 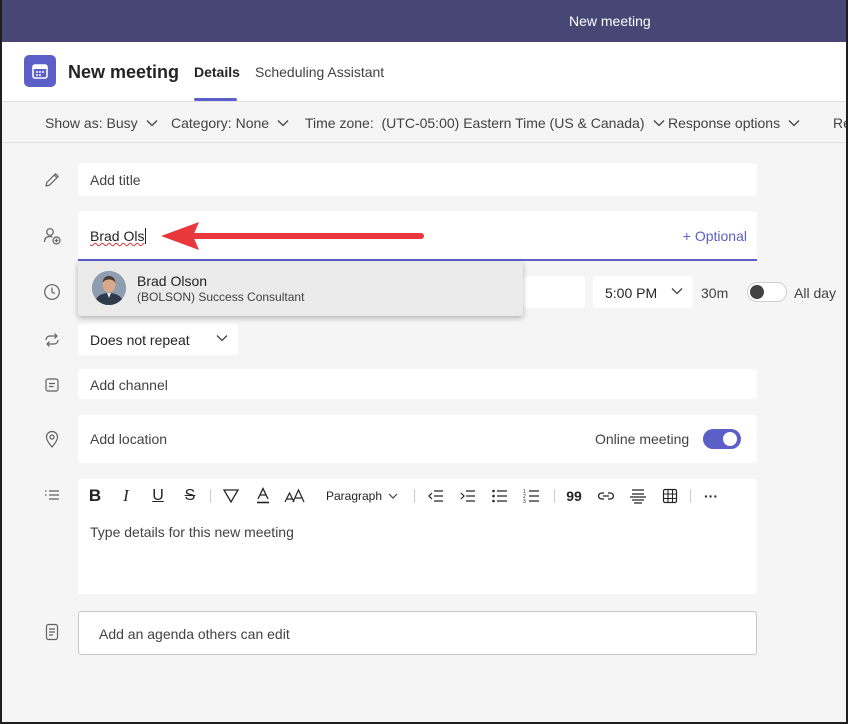 What do you see at coordinates (95, 496) in the screenshot?
I see `bold-button: B` at bounding box center [95, 496].